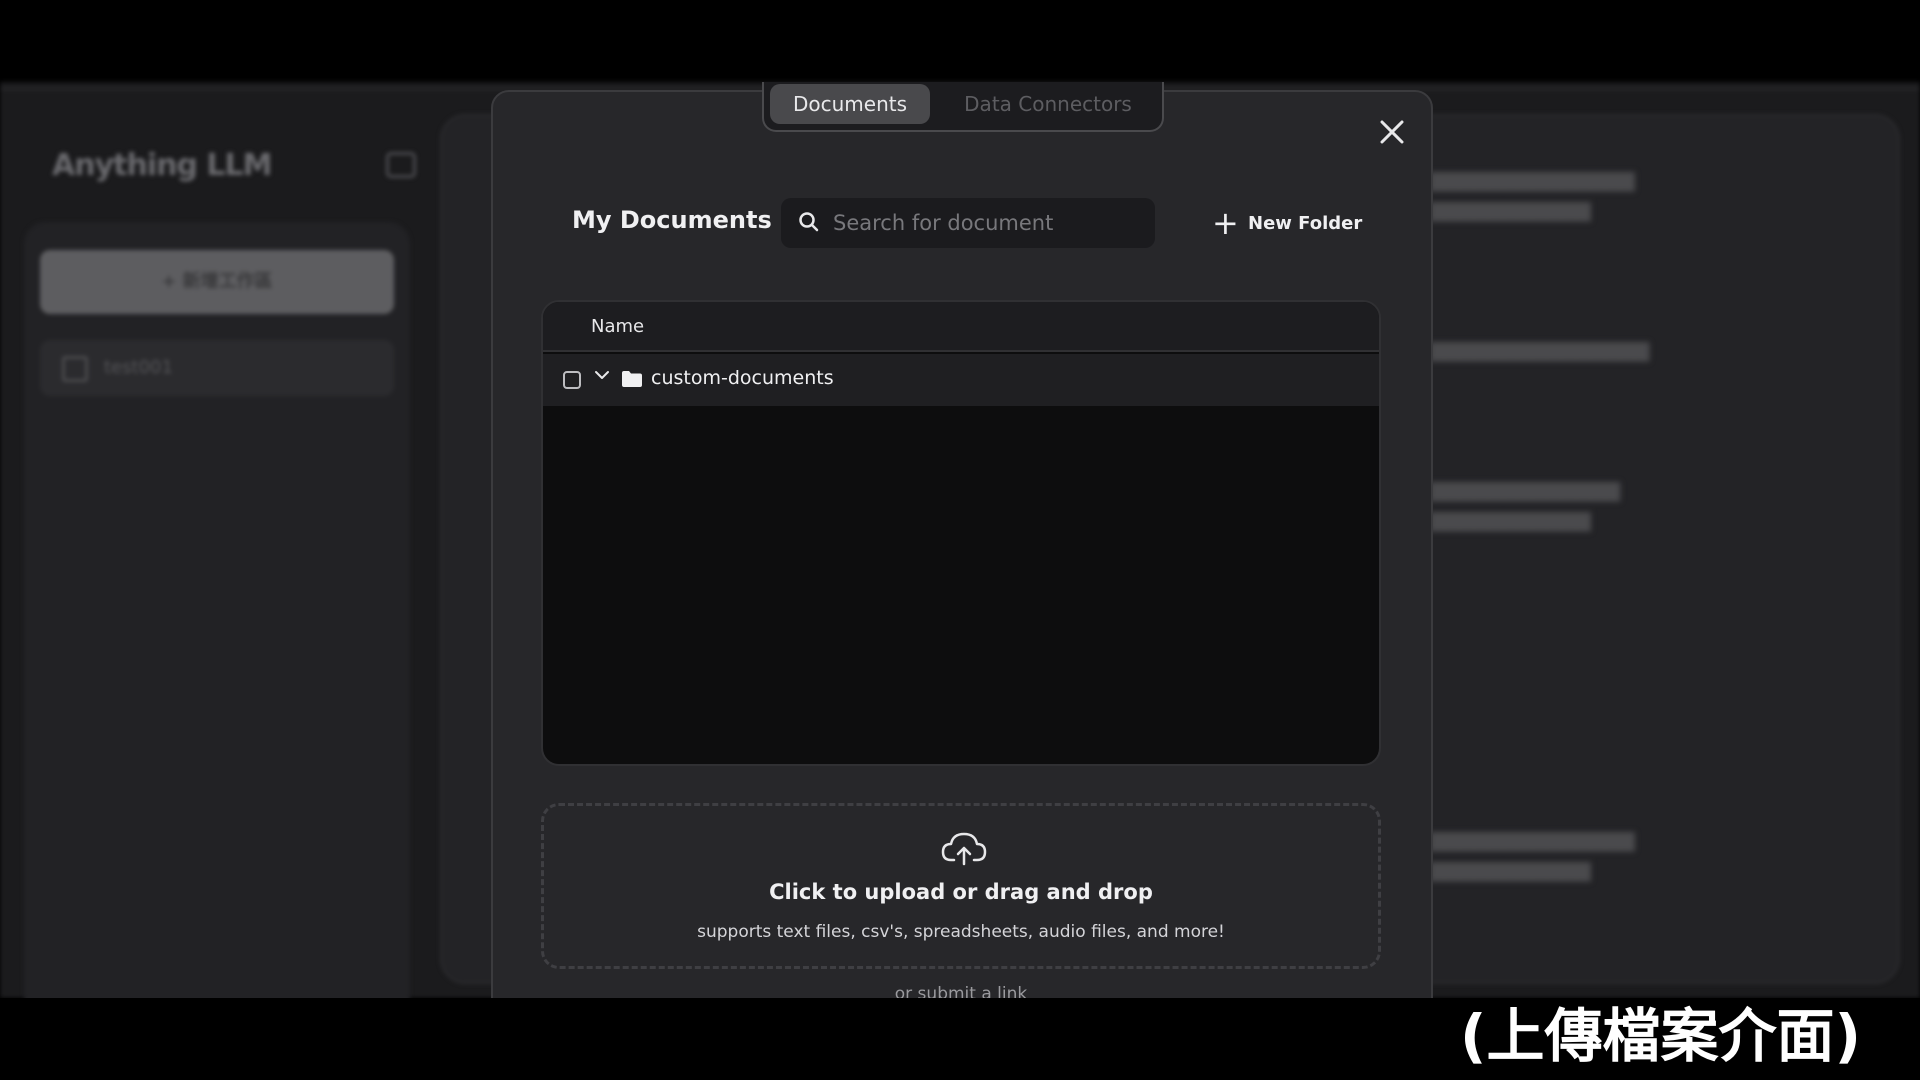 The image size is (1920, 1080). Describe the element at coordinates (401, 165) in the screenshot. I see `sidebar-toggle-icon` at that location.